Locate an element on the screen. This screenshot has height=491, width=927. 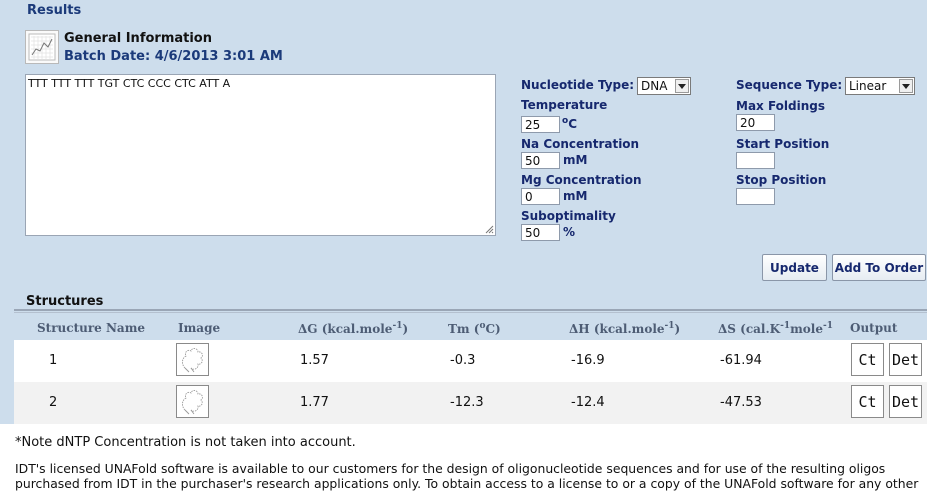
start-position-label: Start Position is located at coordinates (783, 144).